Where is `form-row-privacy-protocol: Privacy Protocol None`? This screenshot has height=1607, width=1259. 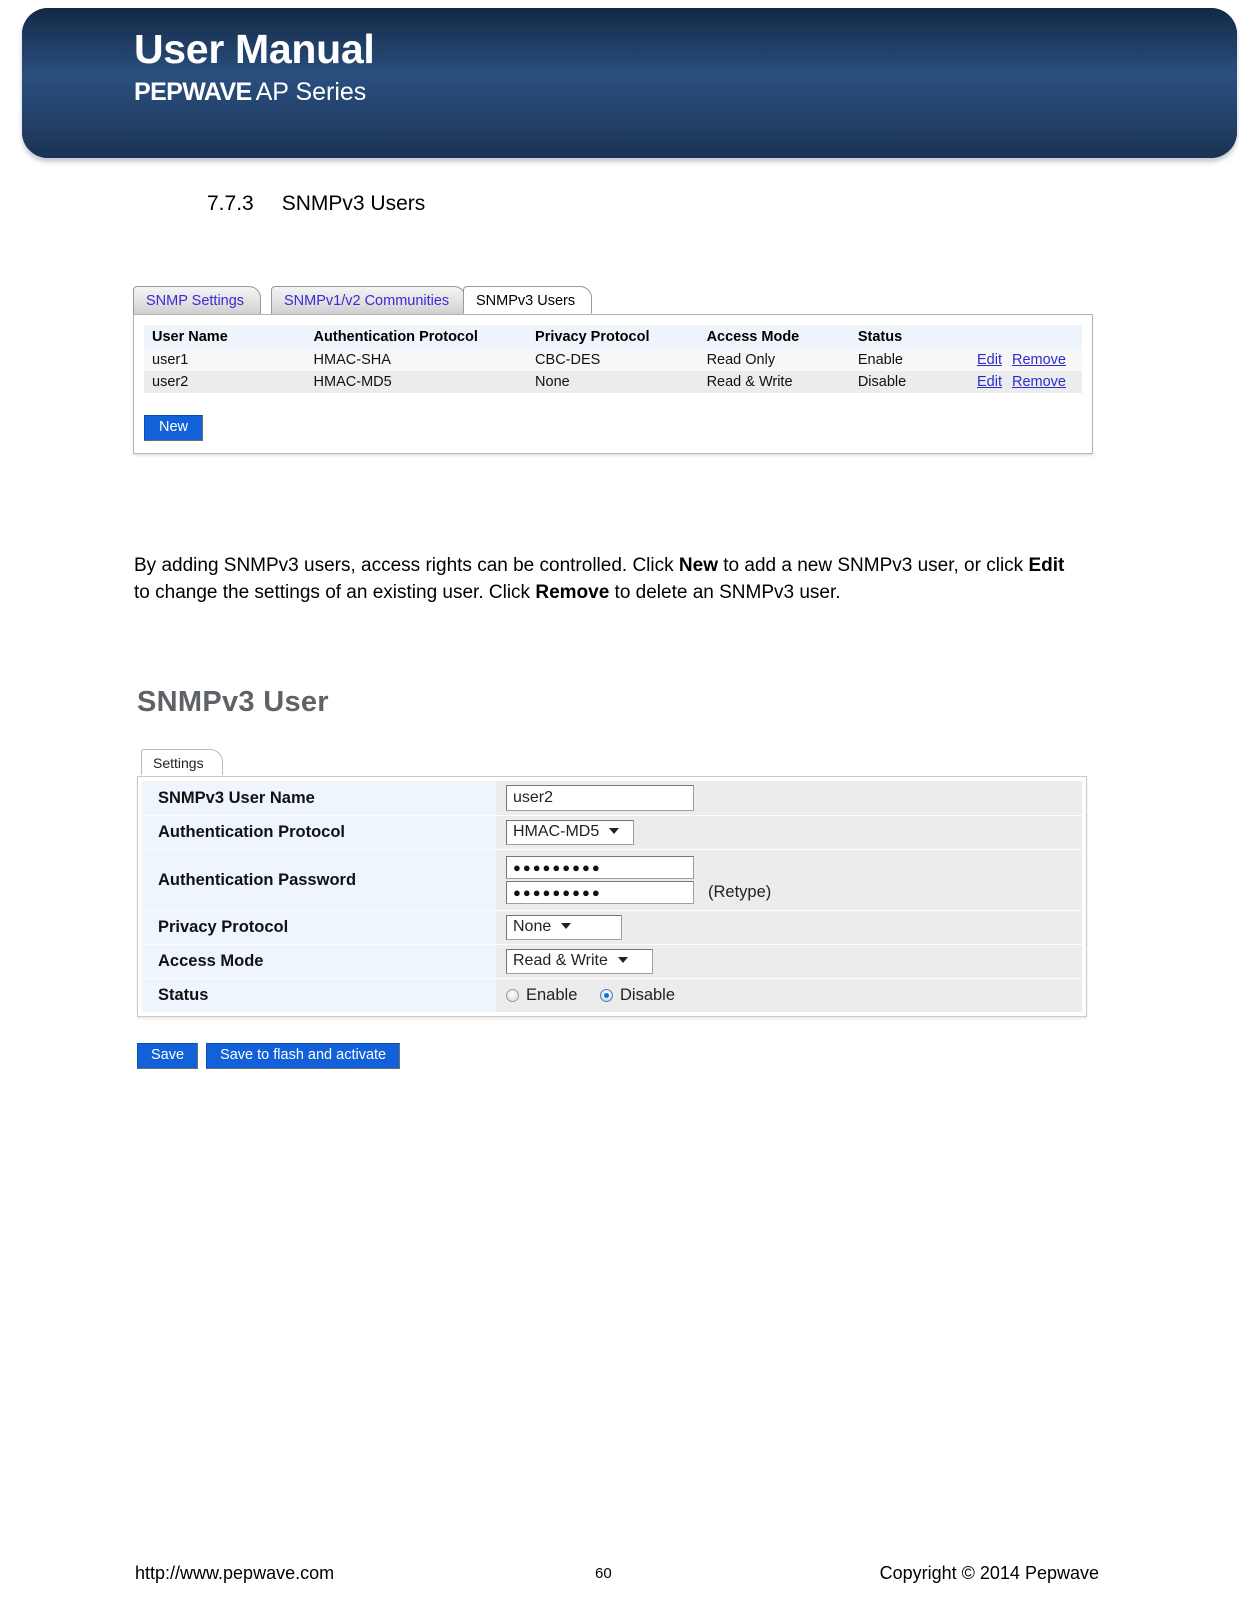
form-row-privacy-protocol: Privacy Protocol None is located at coordinates (612, 927).